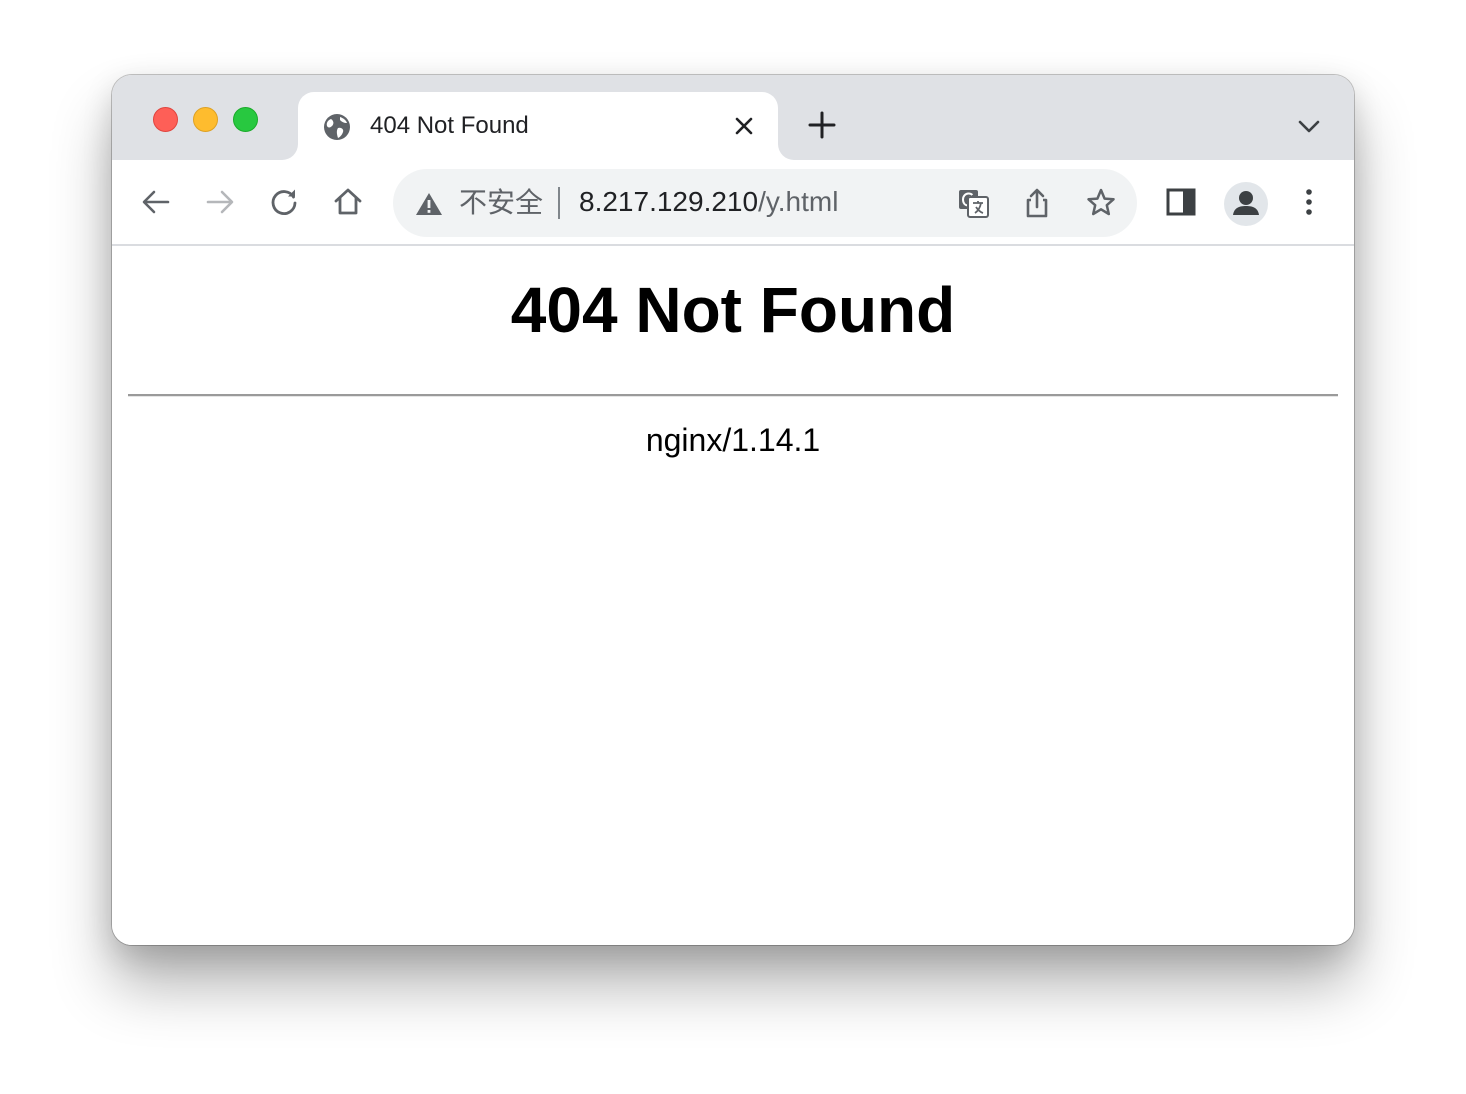 The height and width of the screenshot is (1094, 1466). Describe the element at coordinates (205, 119) in the screenshot. I see `window-minimize-button` at that location.